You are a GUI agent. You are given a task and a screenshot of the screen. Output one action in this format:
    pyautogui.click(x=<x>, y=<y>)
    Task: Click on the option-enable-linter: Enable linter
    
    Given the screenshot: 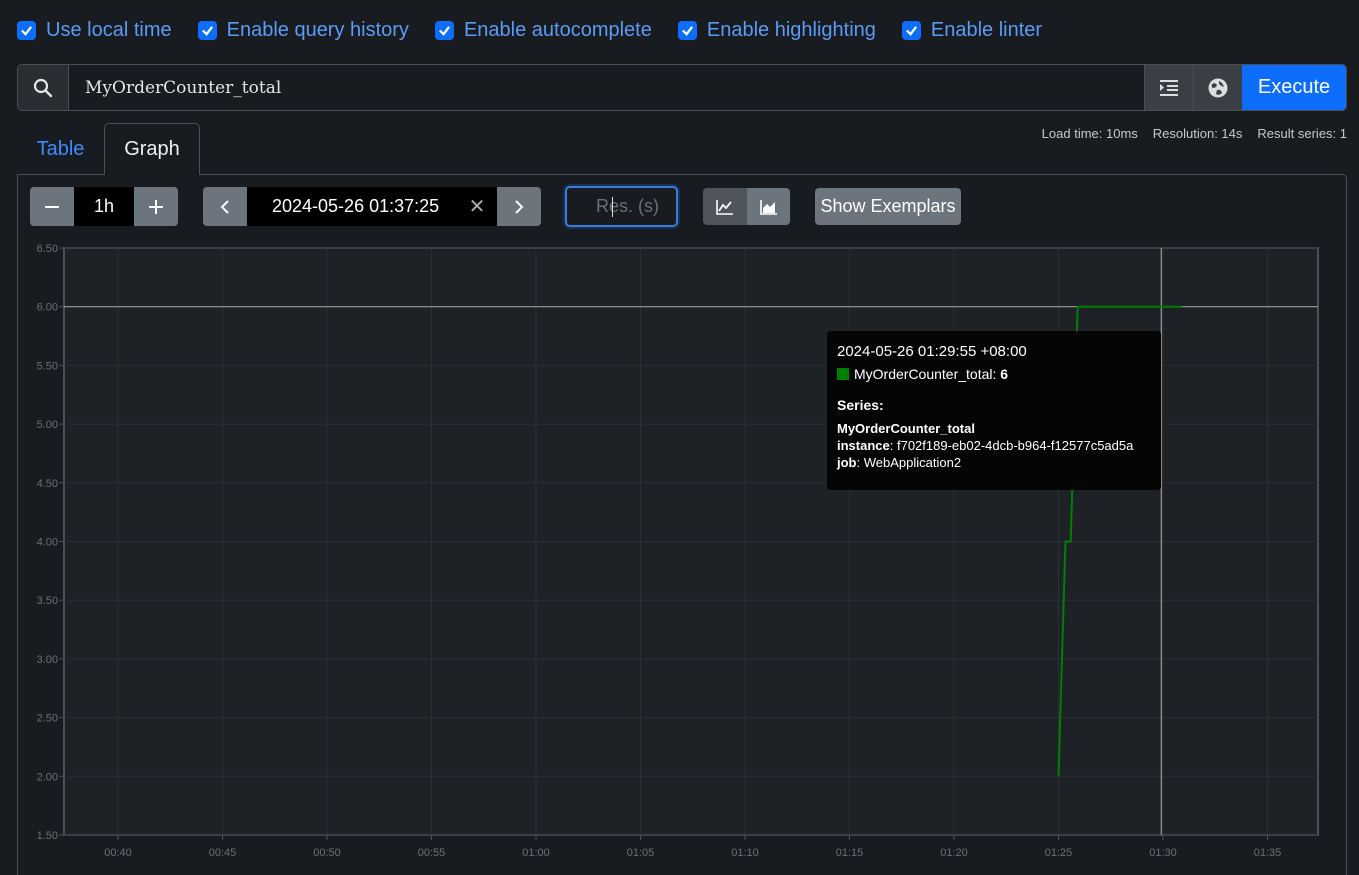 What is the action you would take?
    pyautogui.click(x=972, y=30)
    